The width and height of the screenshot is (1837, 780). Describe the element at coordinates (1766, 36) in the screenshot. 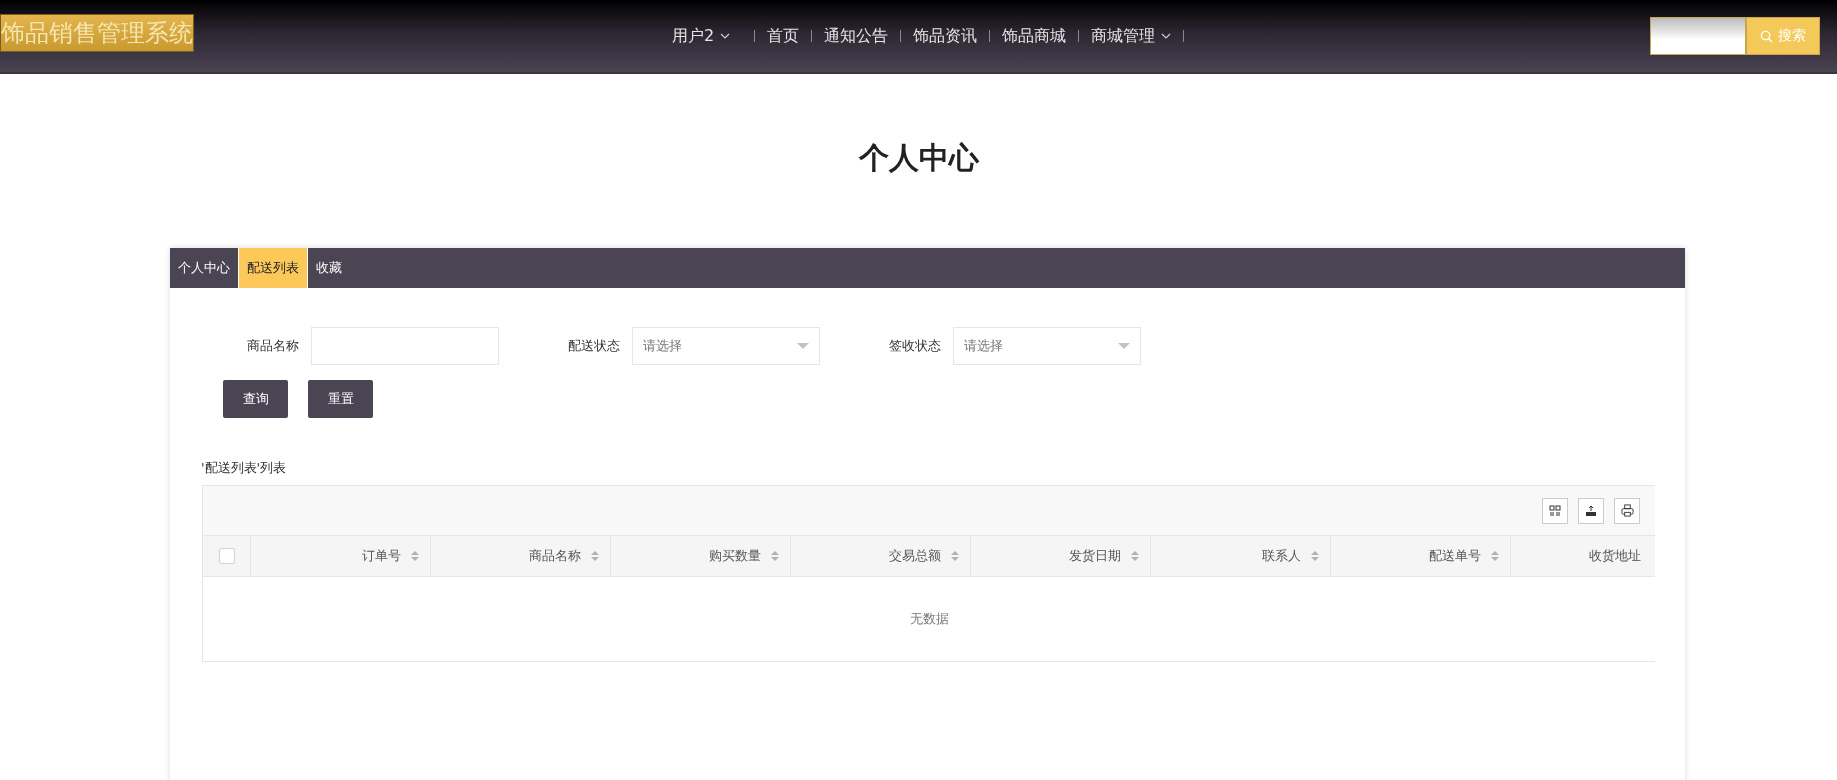

I see `search-icon` at that location.